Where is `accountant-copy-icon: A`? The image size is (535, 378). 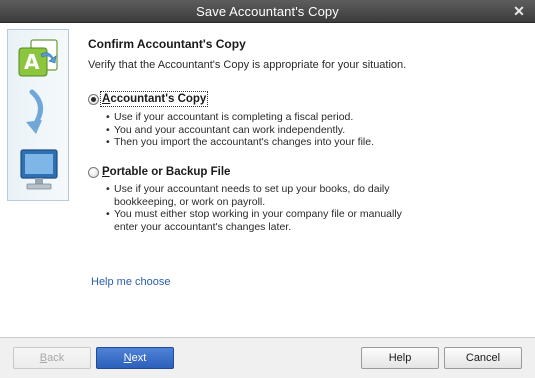 accountant-copy-icon: A is located at coordinates (38, 58).